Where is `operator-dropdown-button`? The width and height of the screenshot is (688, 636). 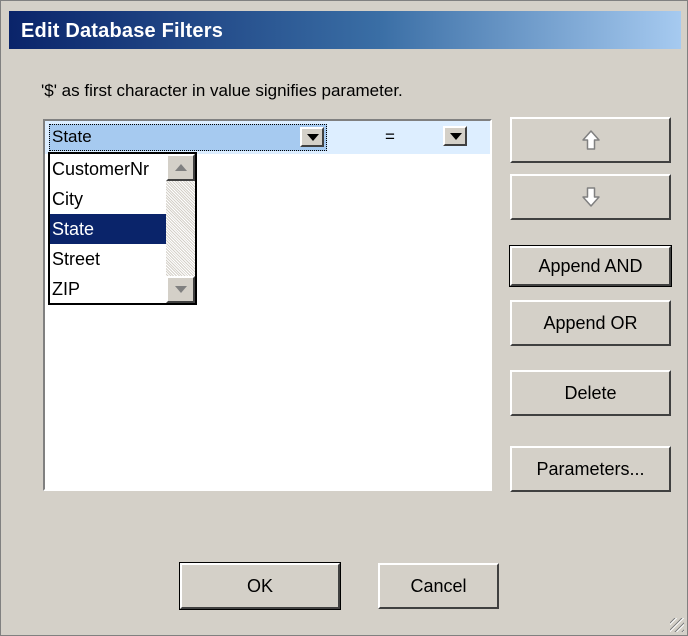
operator-dropdown-button is located at coordinates (455, 136).